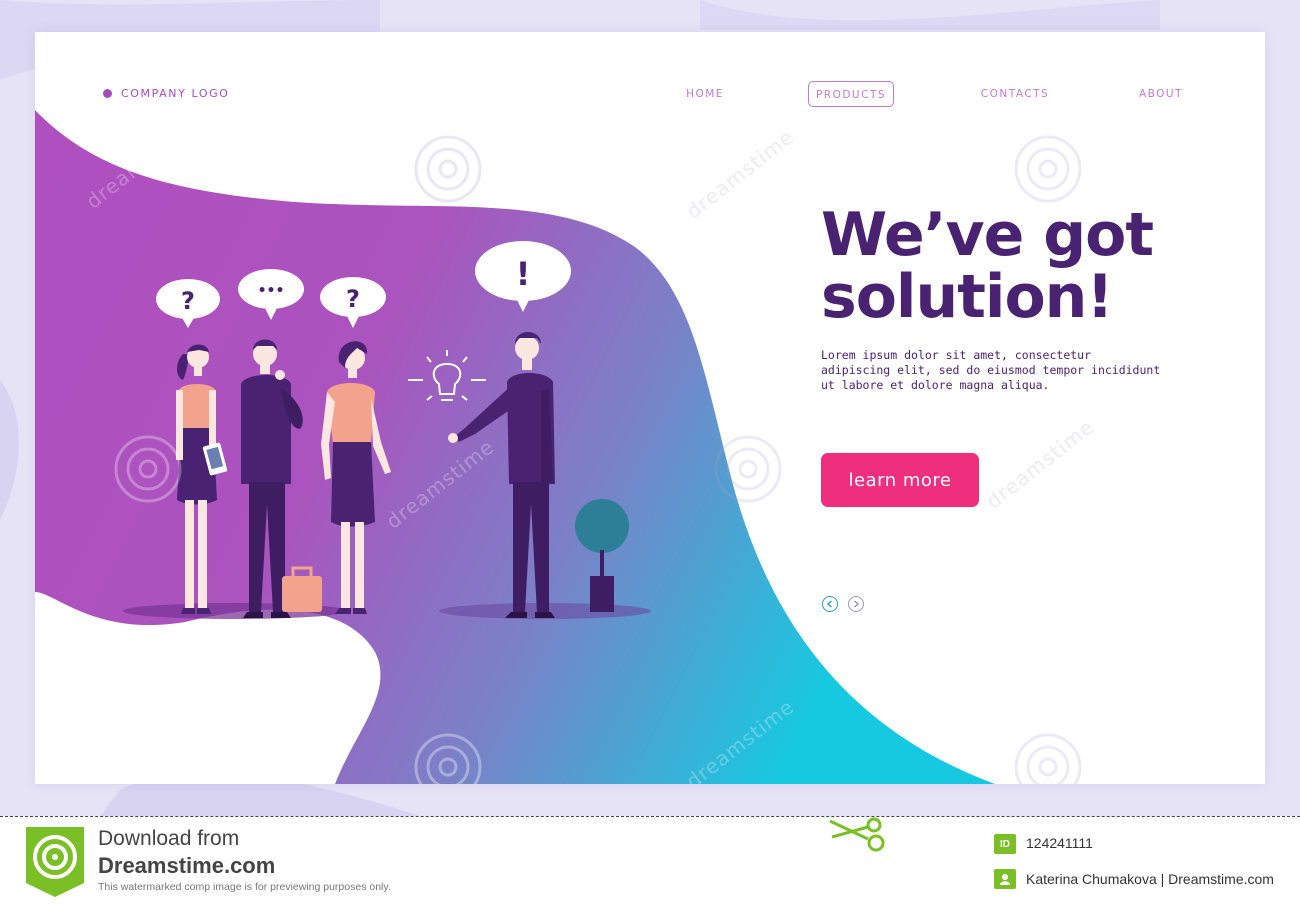 The image size is (1300, 907). What do you see at coordinates (1005, 844) in the screenshot?
I see `id-badge: ID` at bounding box center [1005, 844].